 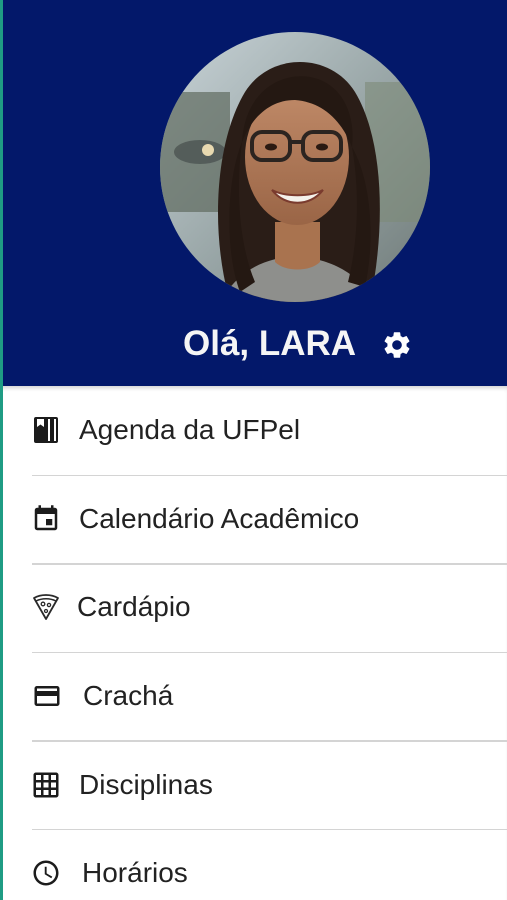 I want to click on menu-item-horarios: Horários, so click(x=253, y=864).